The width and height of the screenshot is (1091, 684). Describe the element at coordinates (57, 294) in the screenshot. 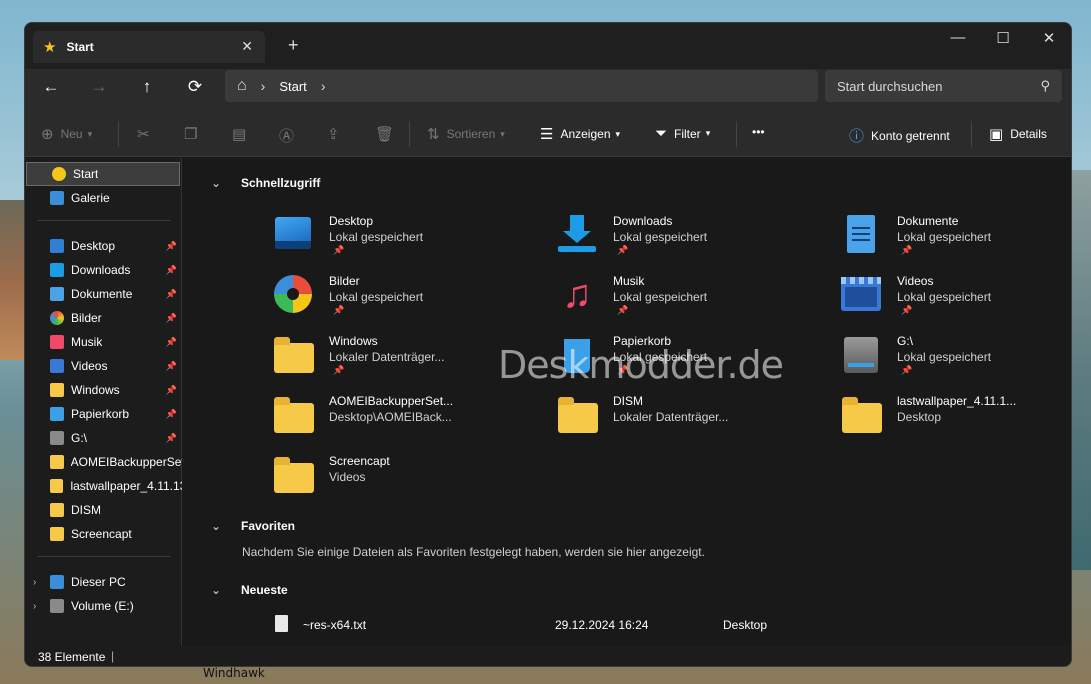

I see `documents-icon` at that location.